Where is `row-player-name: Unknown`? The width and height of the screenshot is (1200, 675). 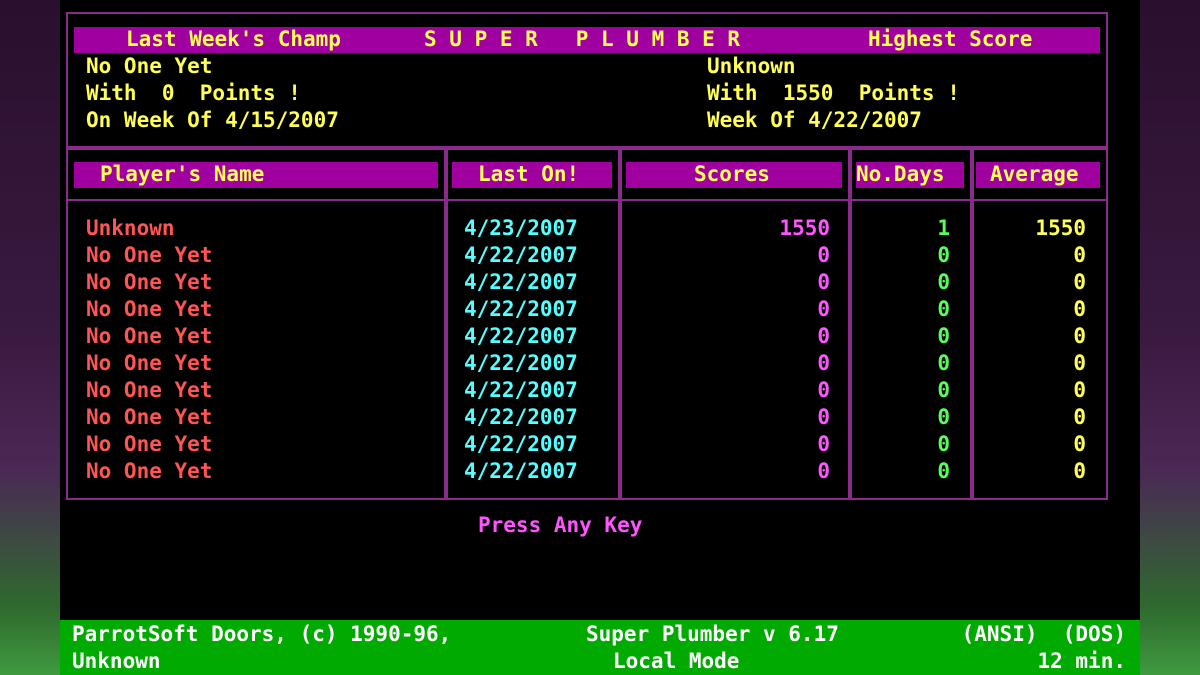 row-player-name: Unknown is located at coordinates (130, 228).